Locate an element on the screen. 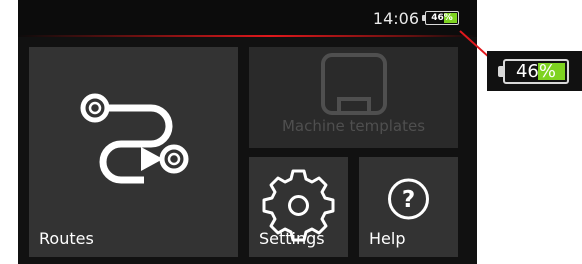  help-label: Help is located at coordinates (387, 238).